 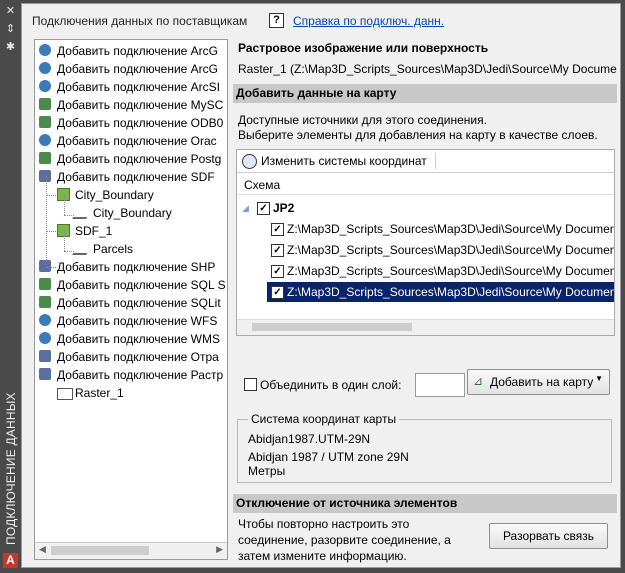 What do you see at coordinates (42, 549) in the screenshot?
I see `scroll-left-icon: ◀` at bounding box center [42, 549].